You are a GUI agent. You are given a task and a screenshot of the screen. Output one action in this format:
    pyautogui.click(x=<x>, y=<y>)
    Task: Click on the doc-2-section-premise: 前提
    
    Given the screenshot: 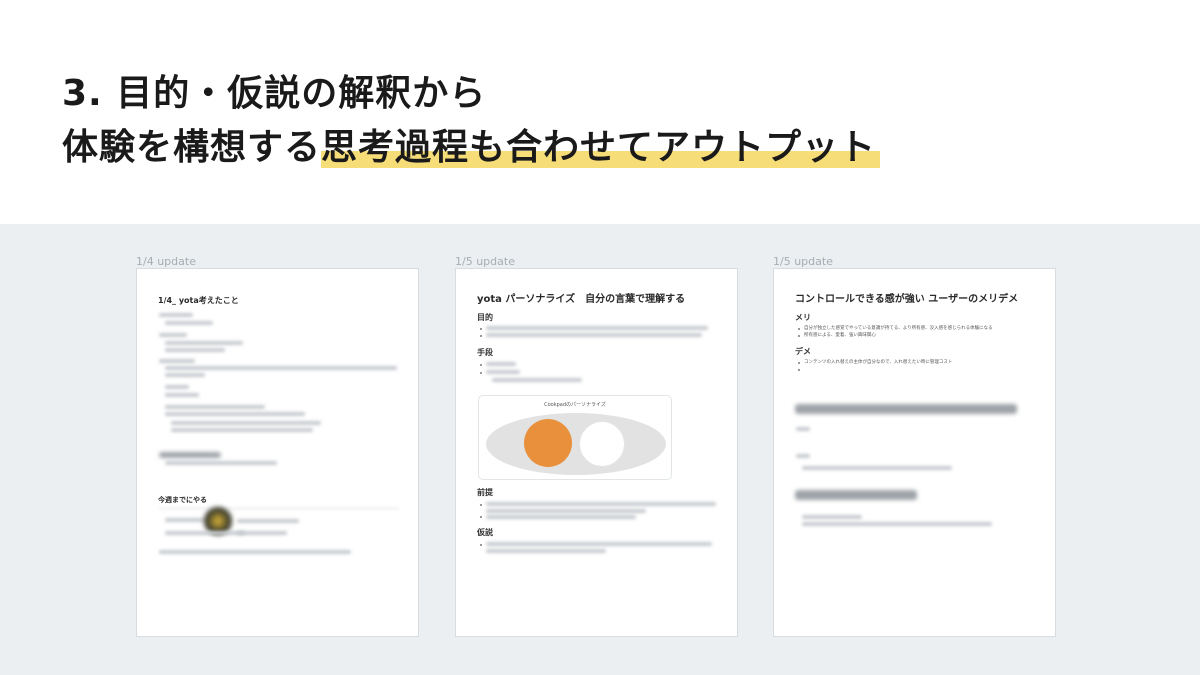 What is the action you would take?
    pyautogui.click(x=485, y=492)
    